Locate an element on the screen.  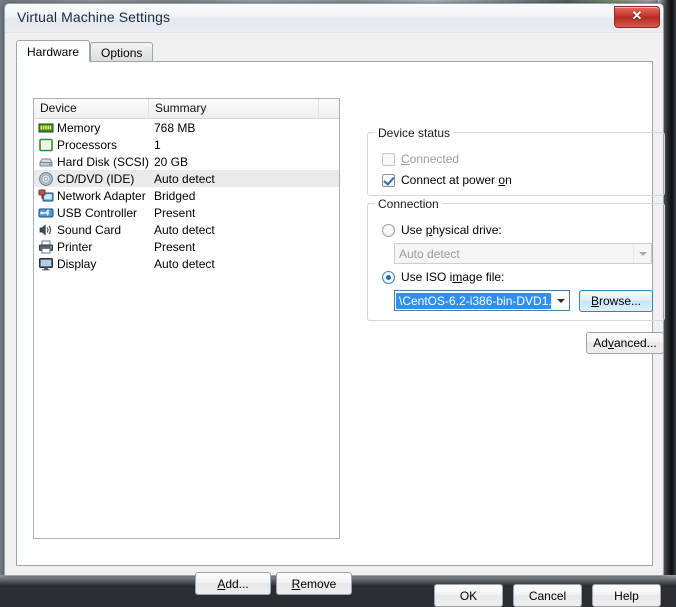
processor-icon is located at coordinates (46, 145).